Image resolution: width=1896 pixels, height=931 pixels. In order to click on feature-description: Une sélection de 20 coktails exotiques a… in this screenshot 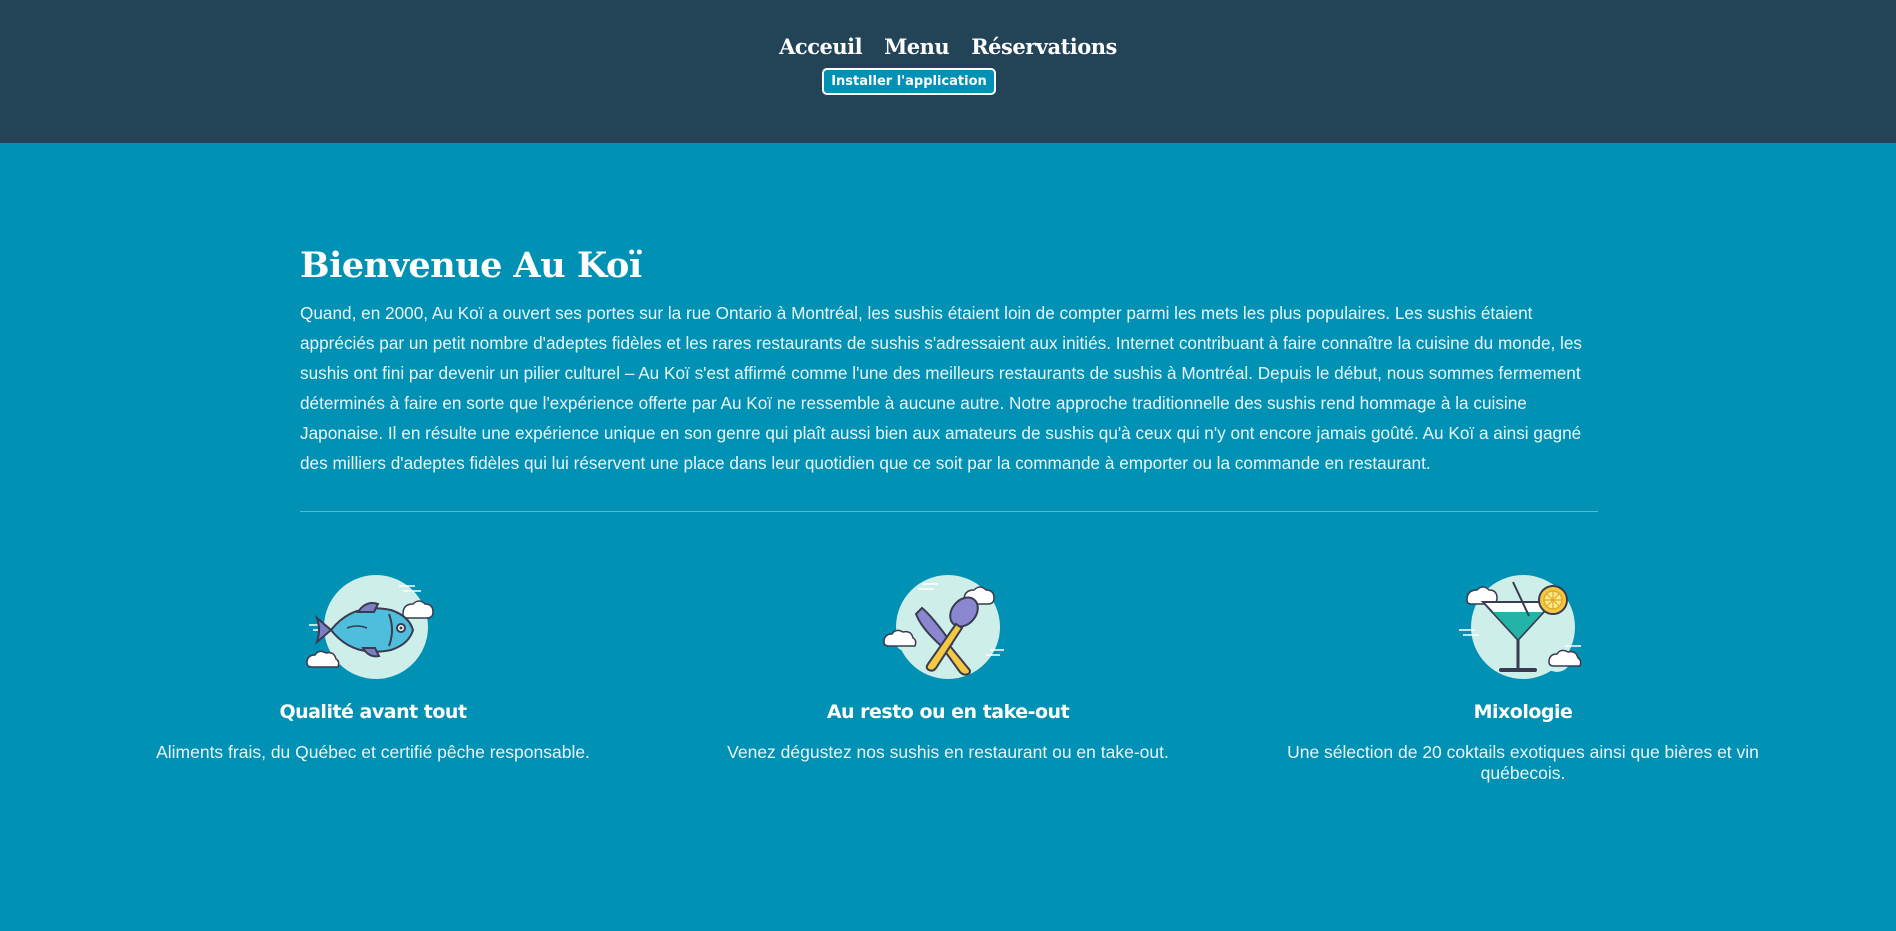, I will do `click(1523, 762)`.